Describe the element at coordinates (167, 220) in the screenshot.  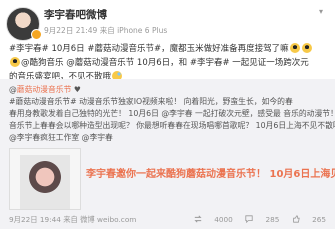
I see `repost-stats: 9月22日 19:44 来自 微博 weibo.com 4000 285 265` at that location.